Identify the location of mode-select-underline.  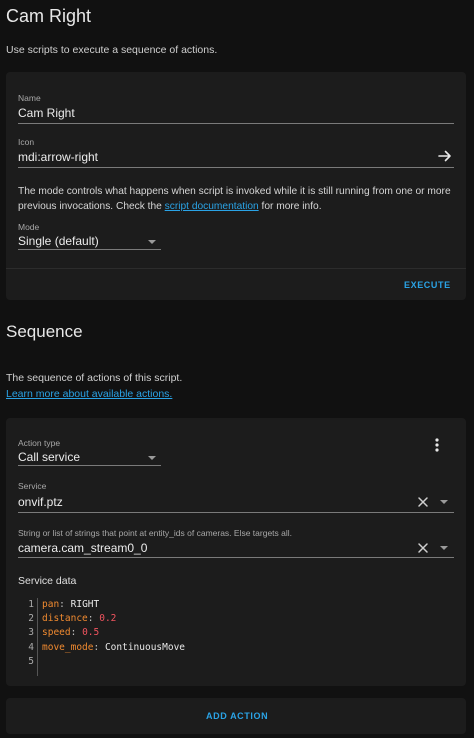
(89, 249).